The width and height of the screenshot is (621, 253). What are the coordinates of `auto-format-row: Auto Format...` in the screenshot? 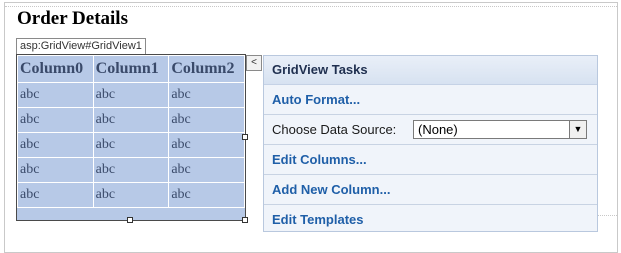 It's located at (430, 100).